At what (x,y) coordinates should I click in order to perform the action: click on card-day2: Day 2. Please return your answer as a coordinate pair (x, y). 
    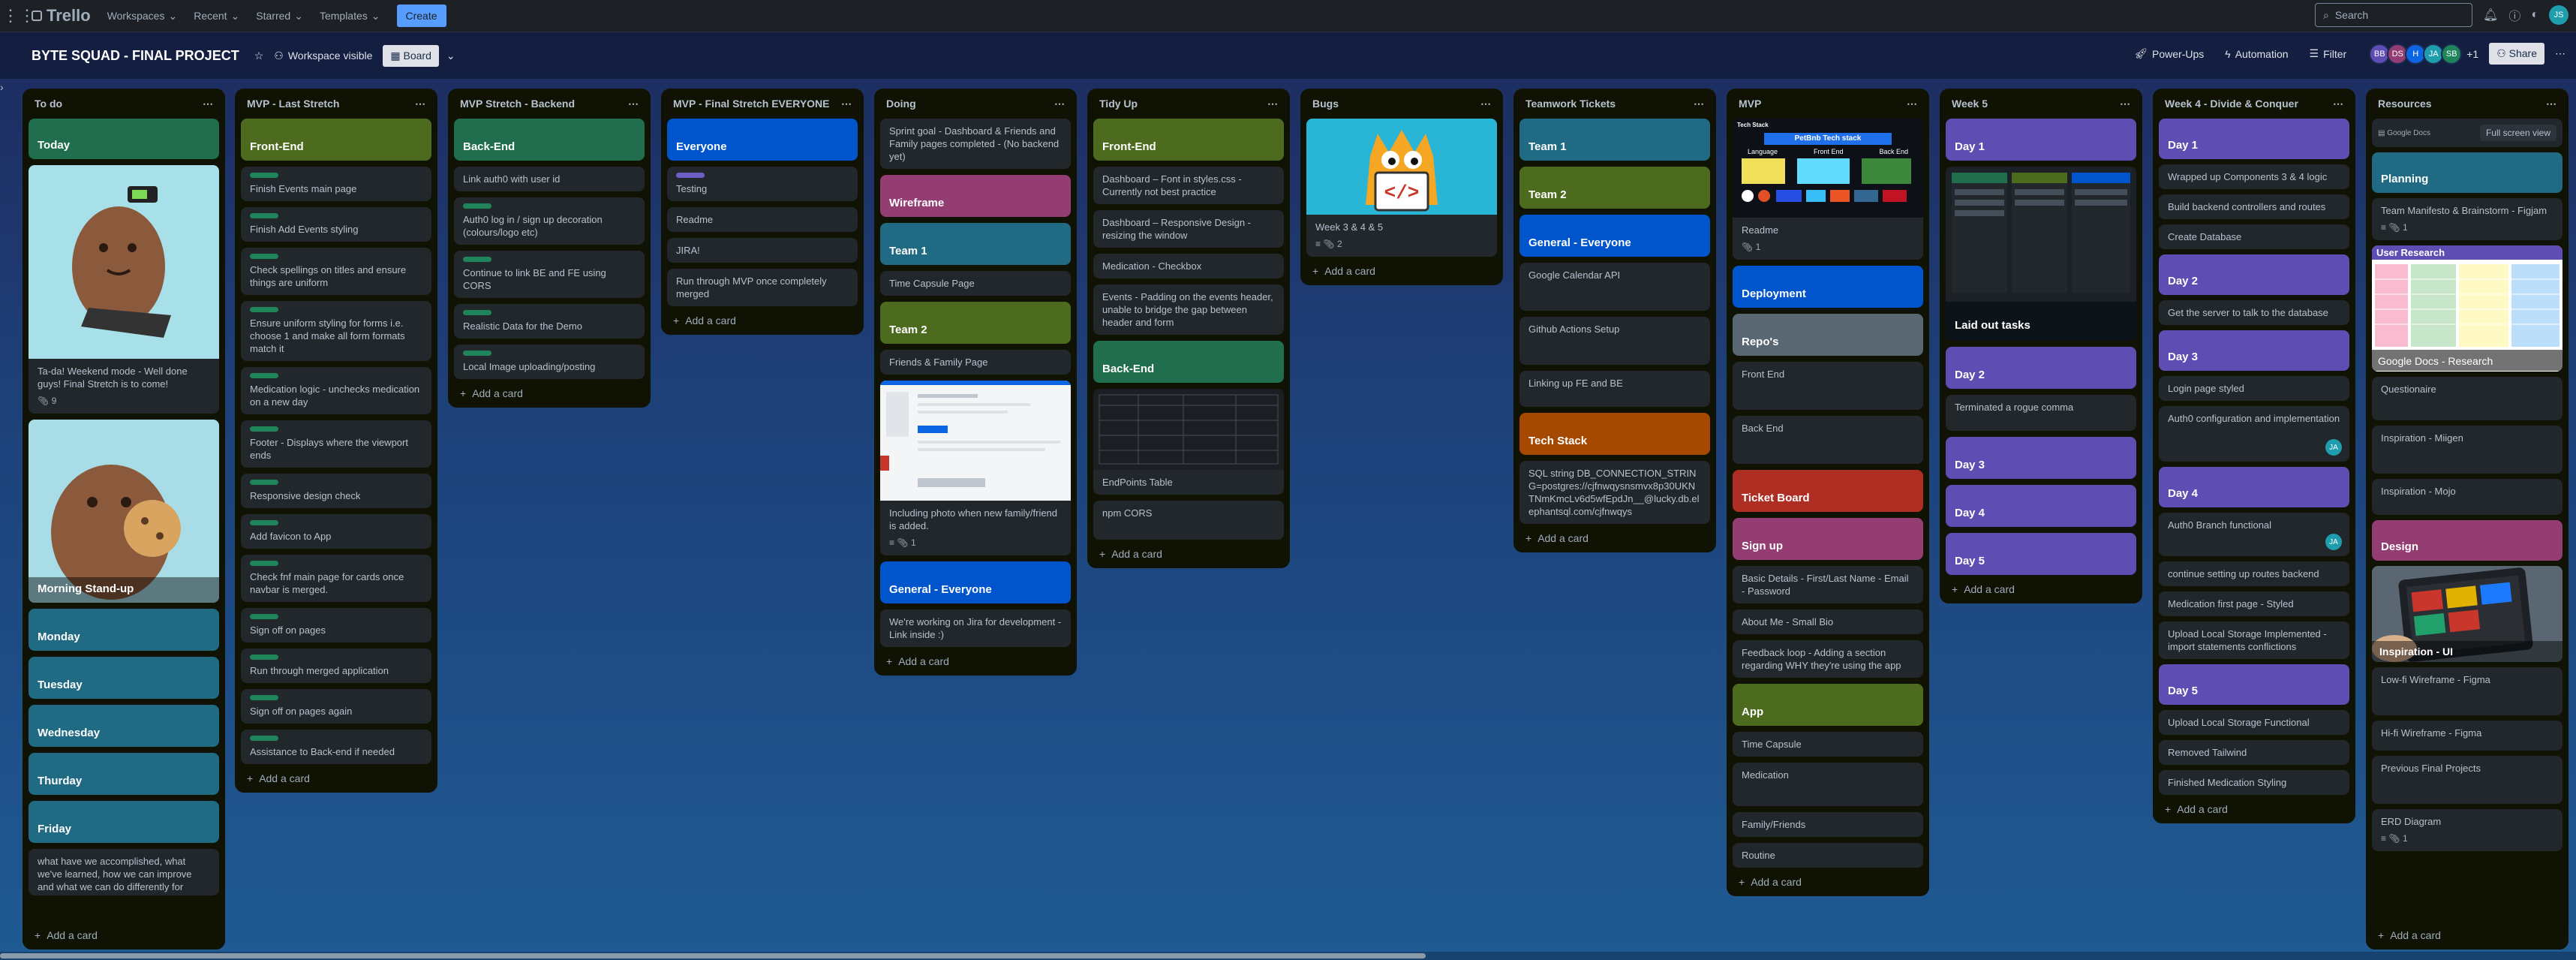
    Looking at the image, I should click on (2254, 274).